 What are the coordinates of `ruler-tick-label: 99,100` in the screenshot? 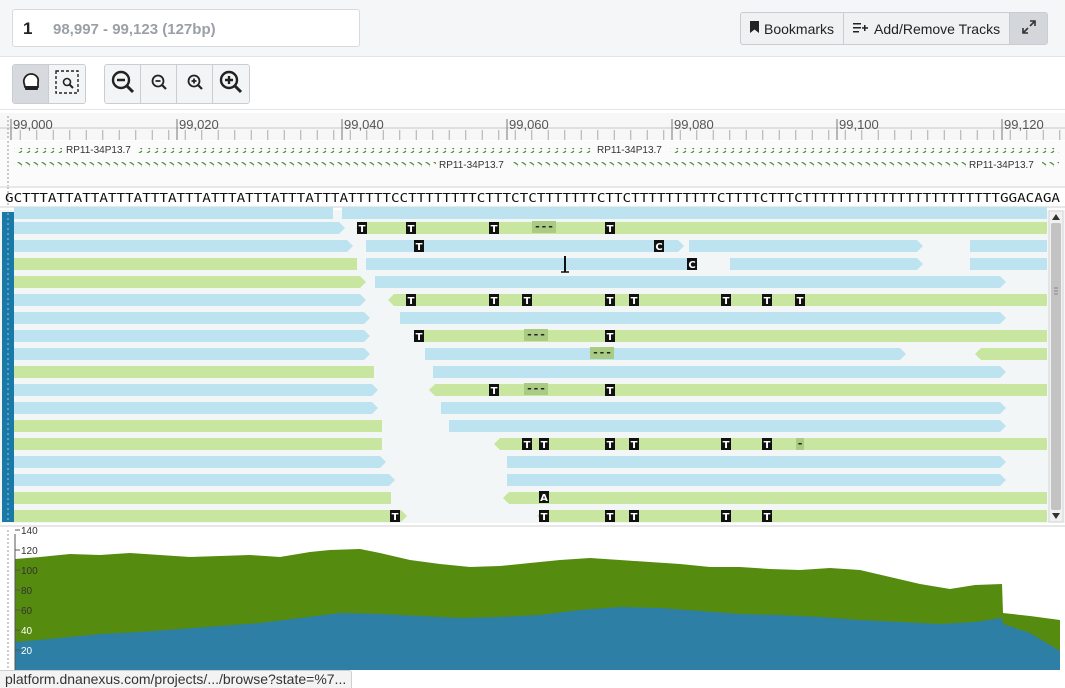 It's located at (859, 124).